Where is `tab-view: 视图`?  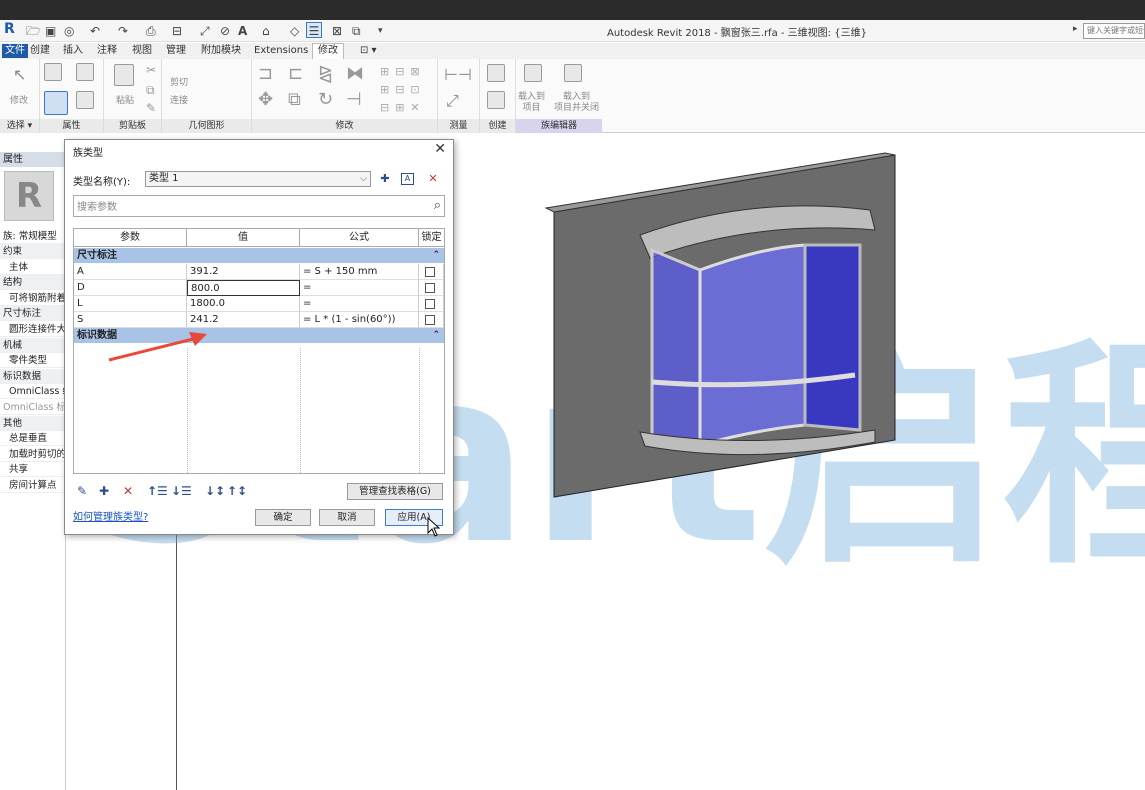
tab-view: 视图 is located at coordinates (142, 51).